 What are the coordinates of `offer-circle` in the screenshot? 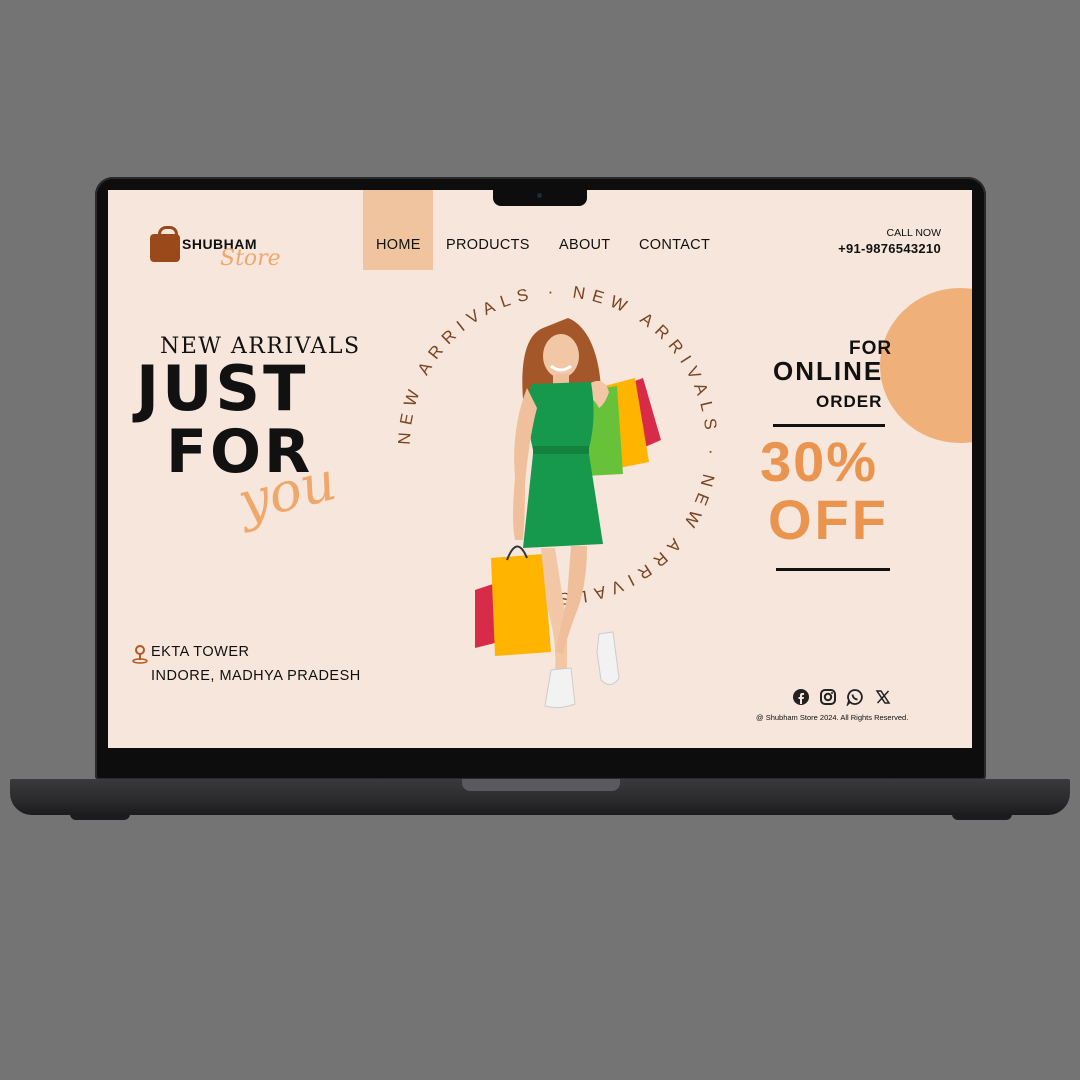 It's located at (926, 365).